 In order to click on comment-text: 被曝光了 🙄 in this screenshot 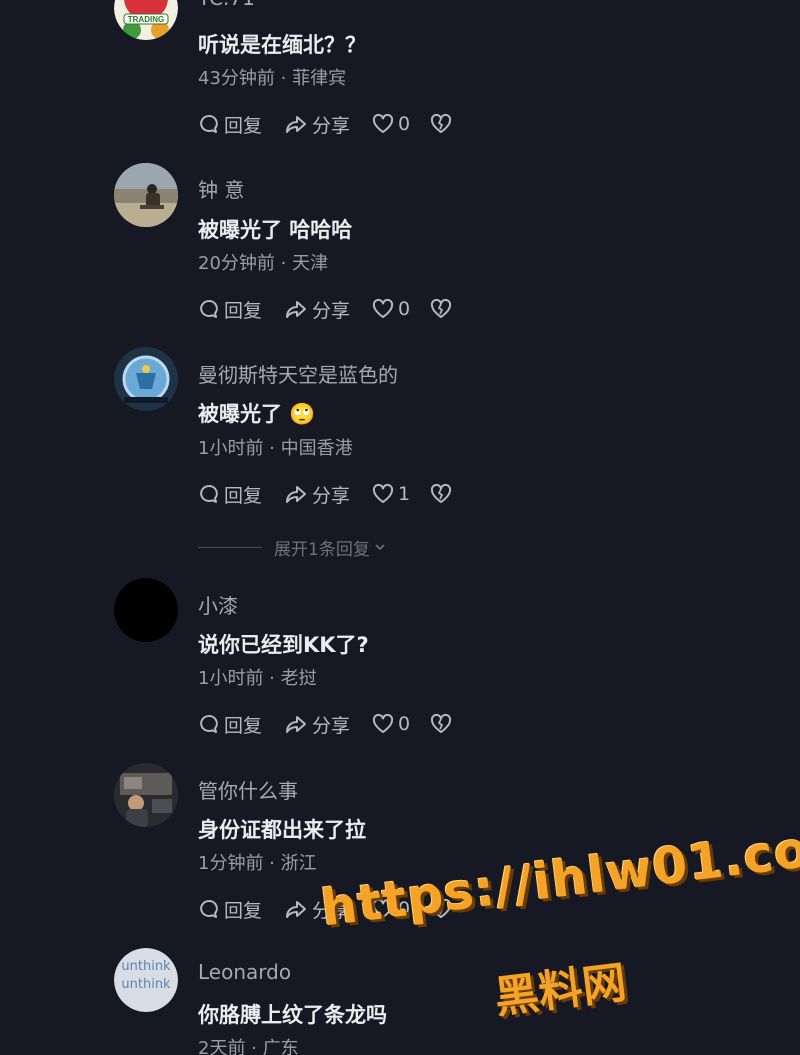, I will do `click(256, 413)`.